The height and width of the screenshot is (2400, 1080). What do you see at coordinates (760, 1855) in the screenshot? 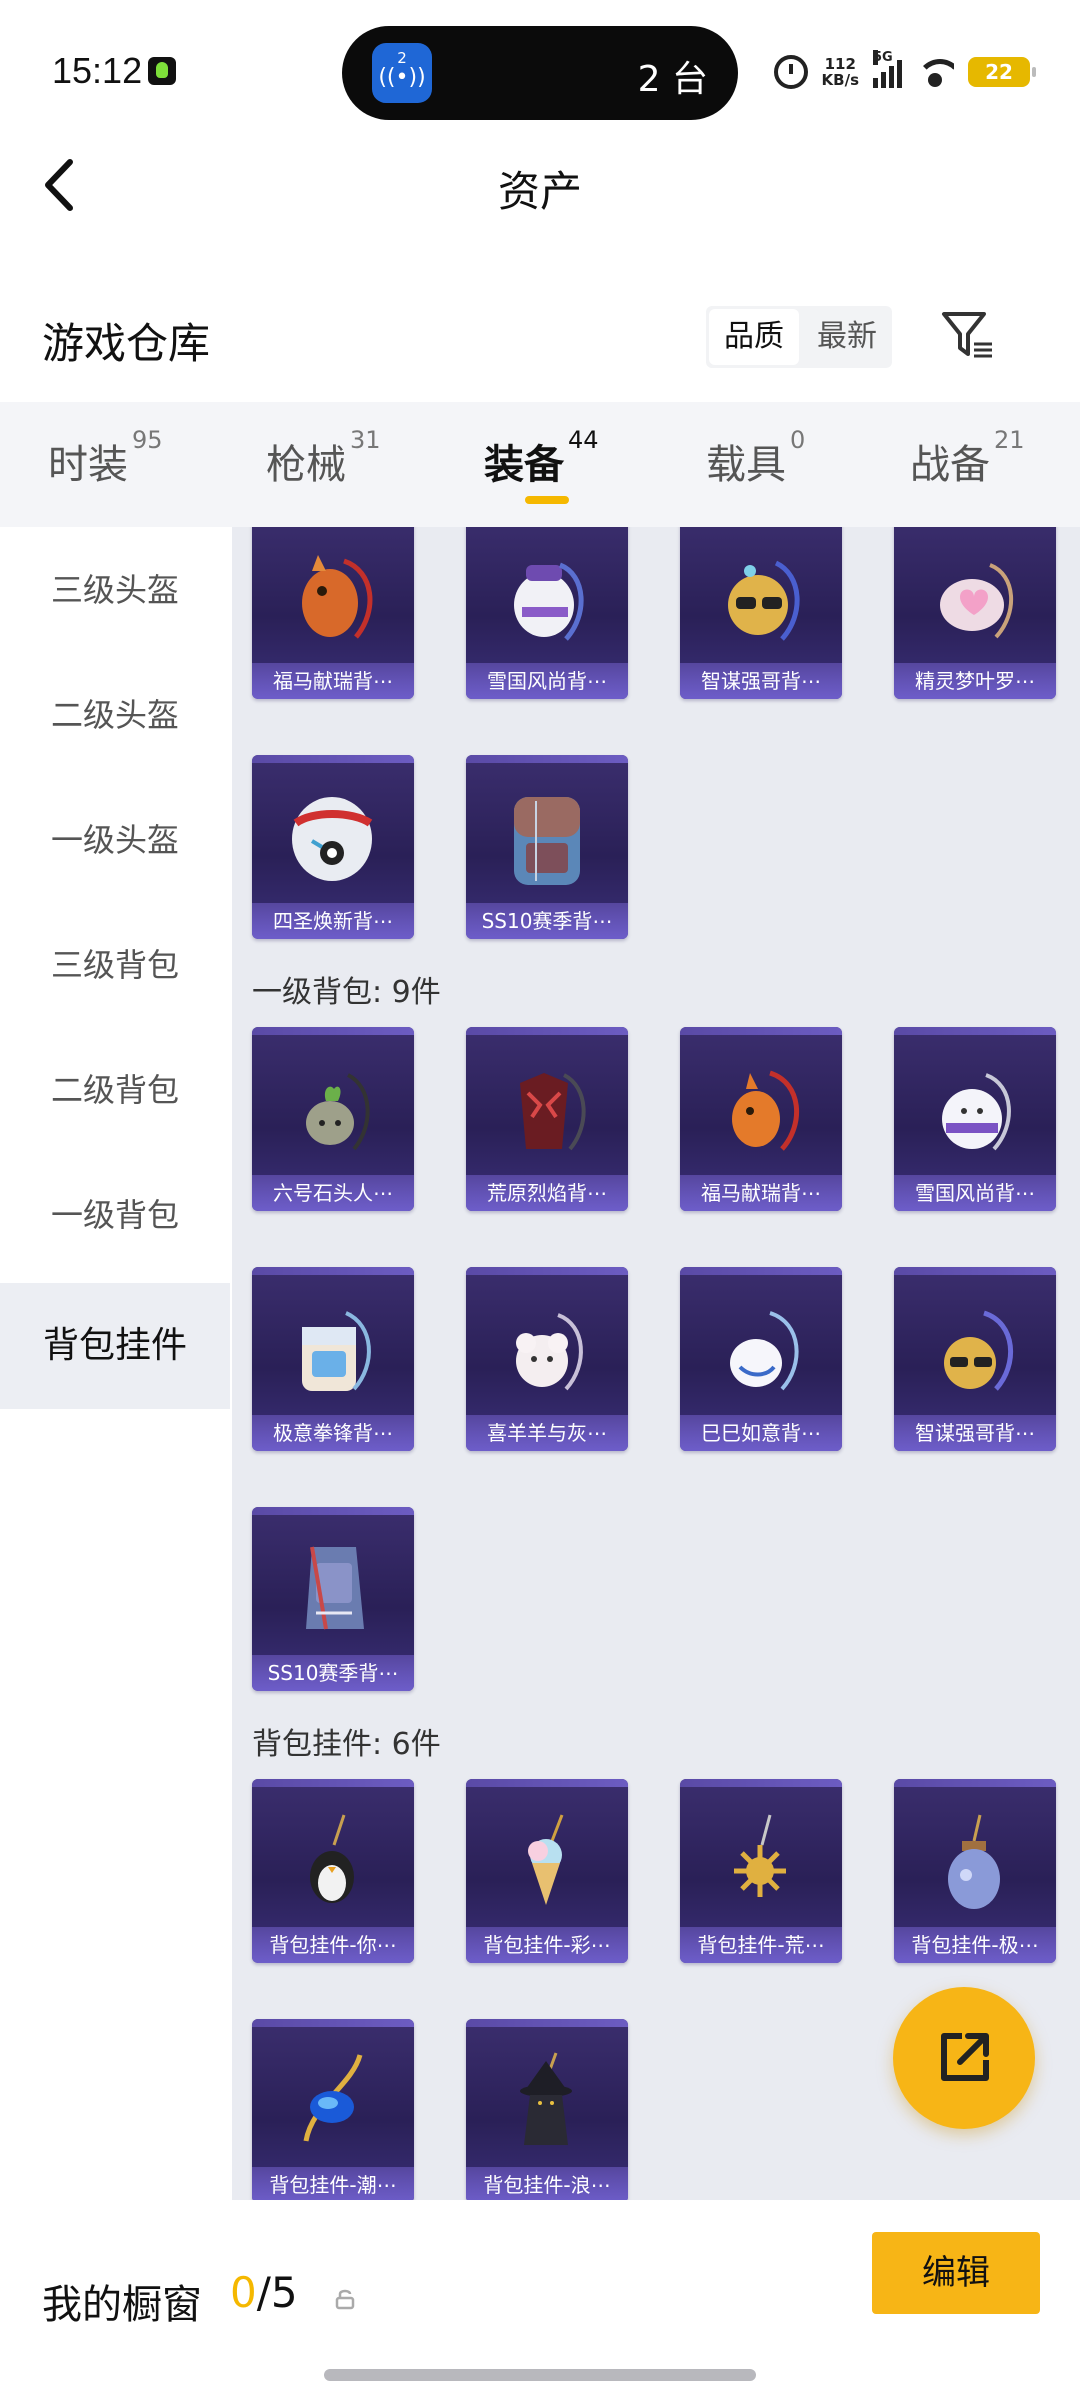
I see `charm-sun-icon` at bounding box center [760, 1855].